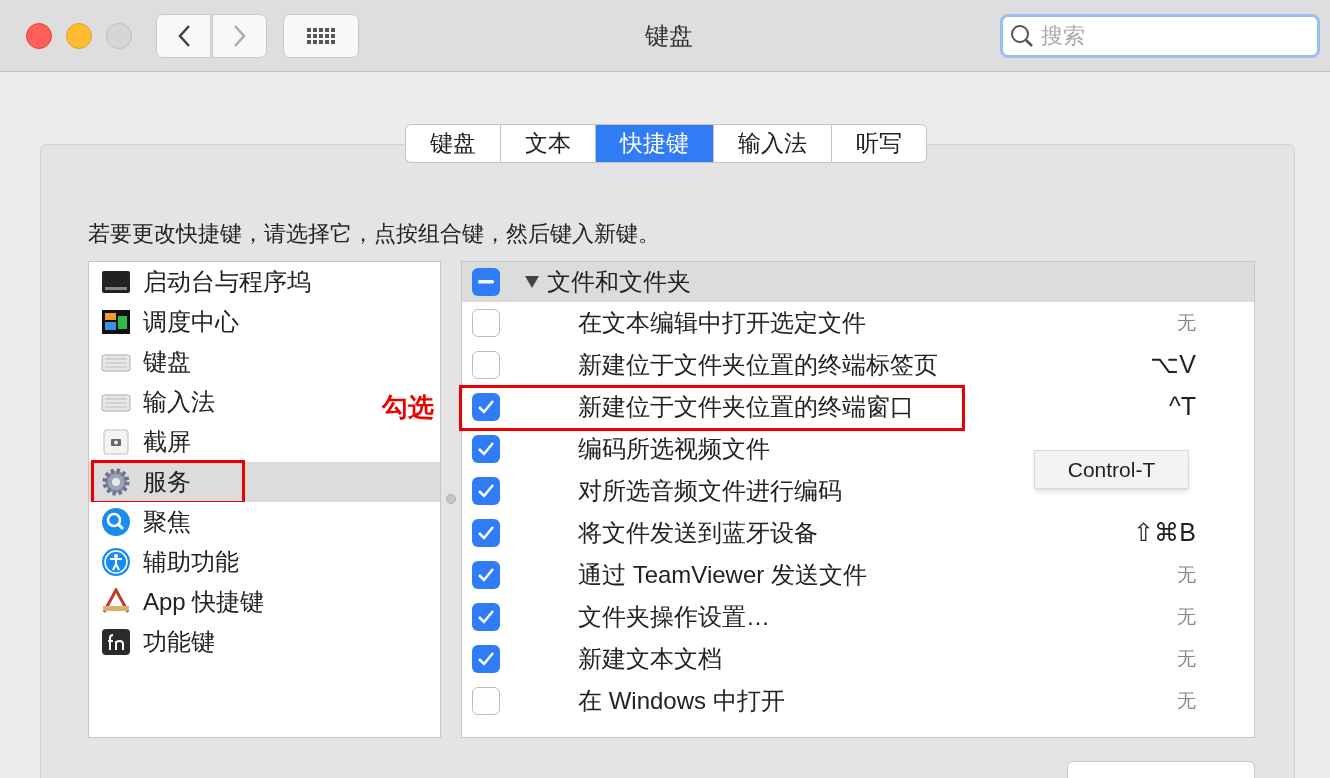 The width and height of the screenshot is (1330, 778). Describe the element at coordinates (452, 143) in the screenshot. I see `tab: 键盘` at that location.